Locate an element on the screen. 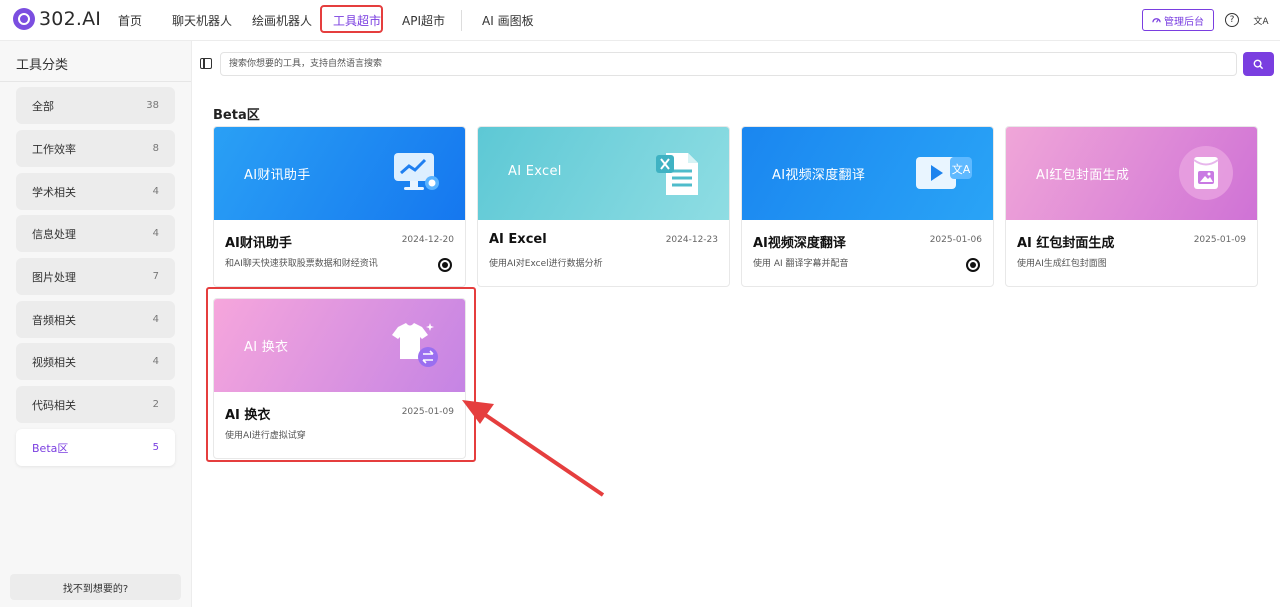 The width and height of the screenshot is (1280, 607). annotation-arrow is located at coordinates (533, 448).